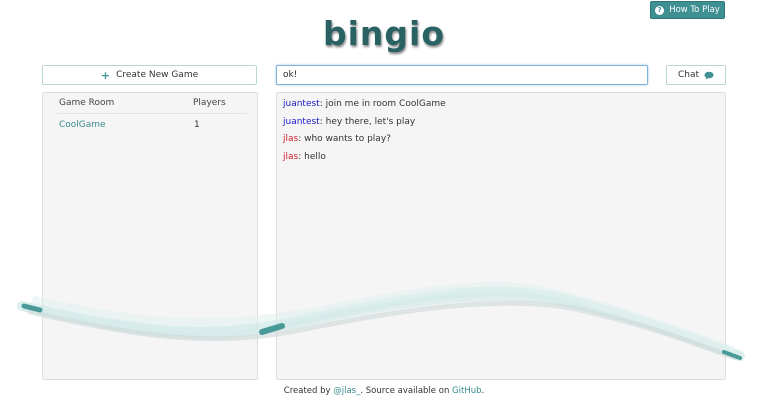  I want to click on rooms-table-header: Game Room Players, so click(152, 106).